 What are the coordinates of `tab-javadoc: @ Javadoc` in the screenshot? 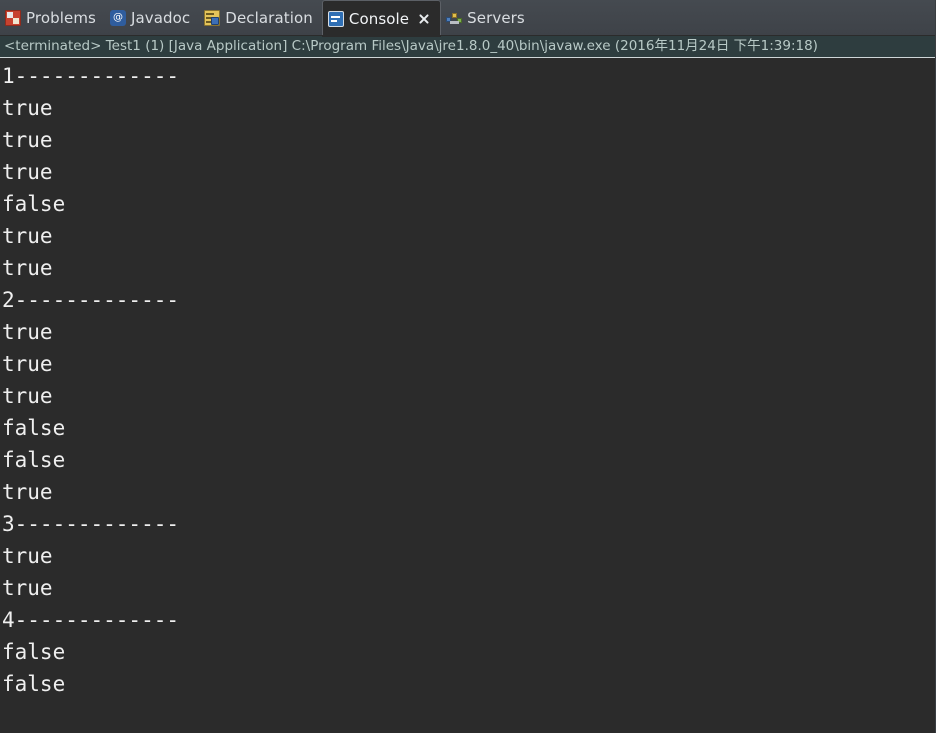 It's located at (152, 18).